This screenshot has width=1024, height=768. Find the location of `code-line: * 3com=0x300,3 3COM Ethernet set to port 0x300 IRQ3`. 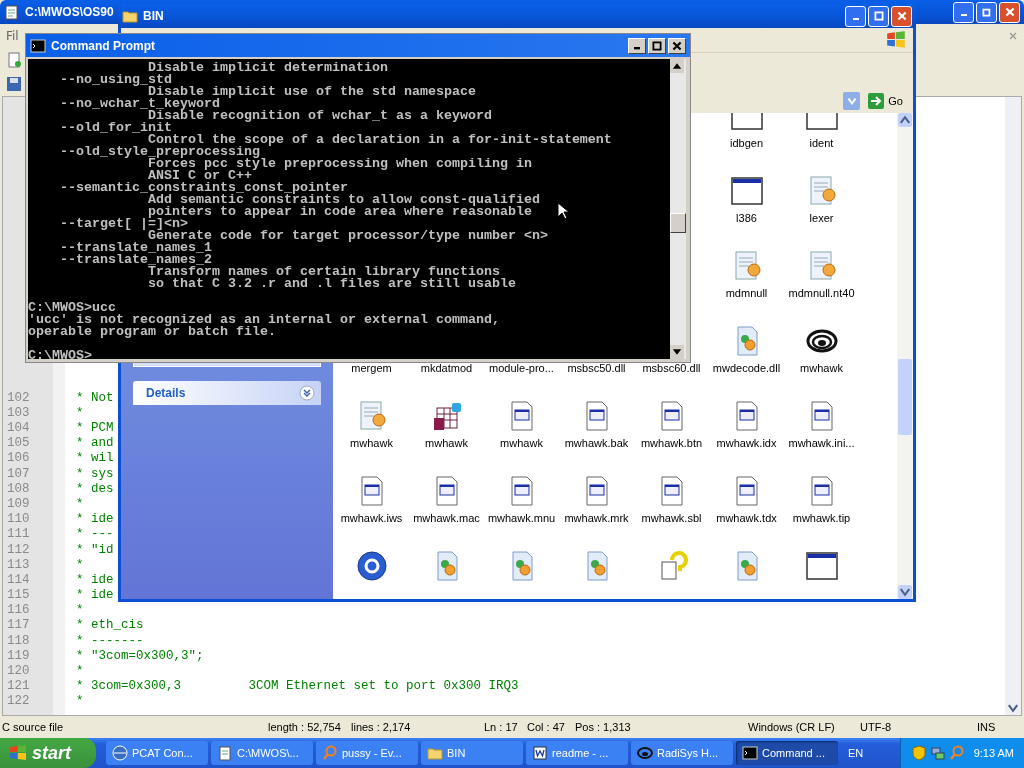

code-line: * 3com=0x300,3 3COM Ethernet set to port 0x300 IRQ3 is located at coordinates (297, 686).